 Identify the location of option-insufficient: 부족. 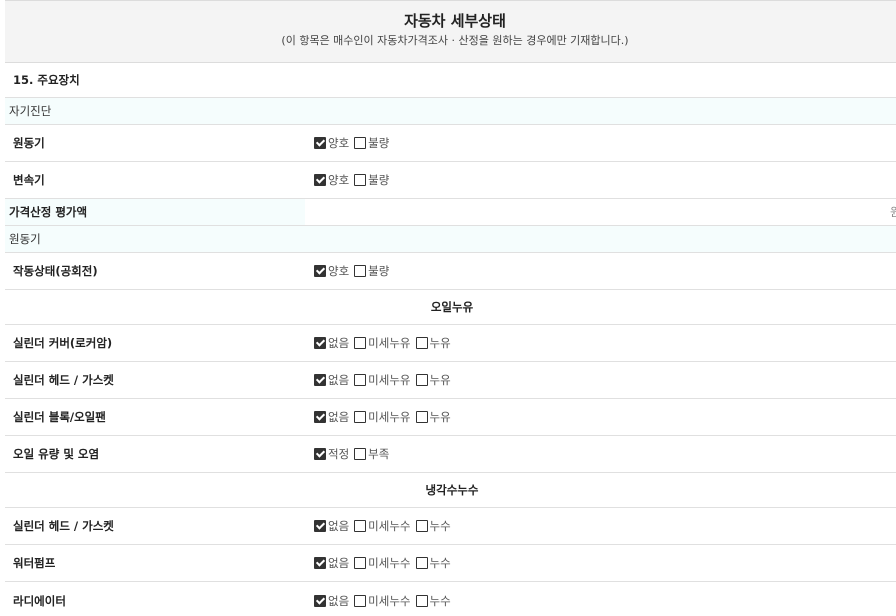
(371, 454).